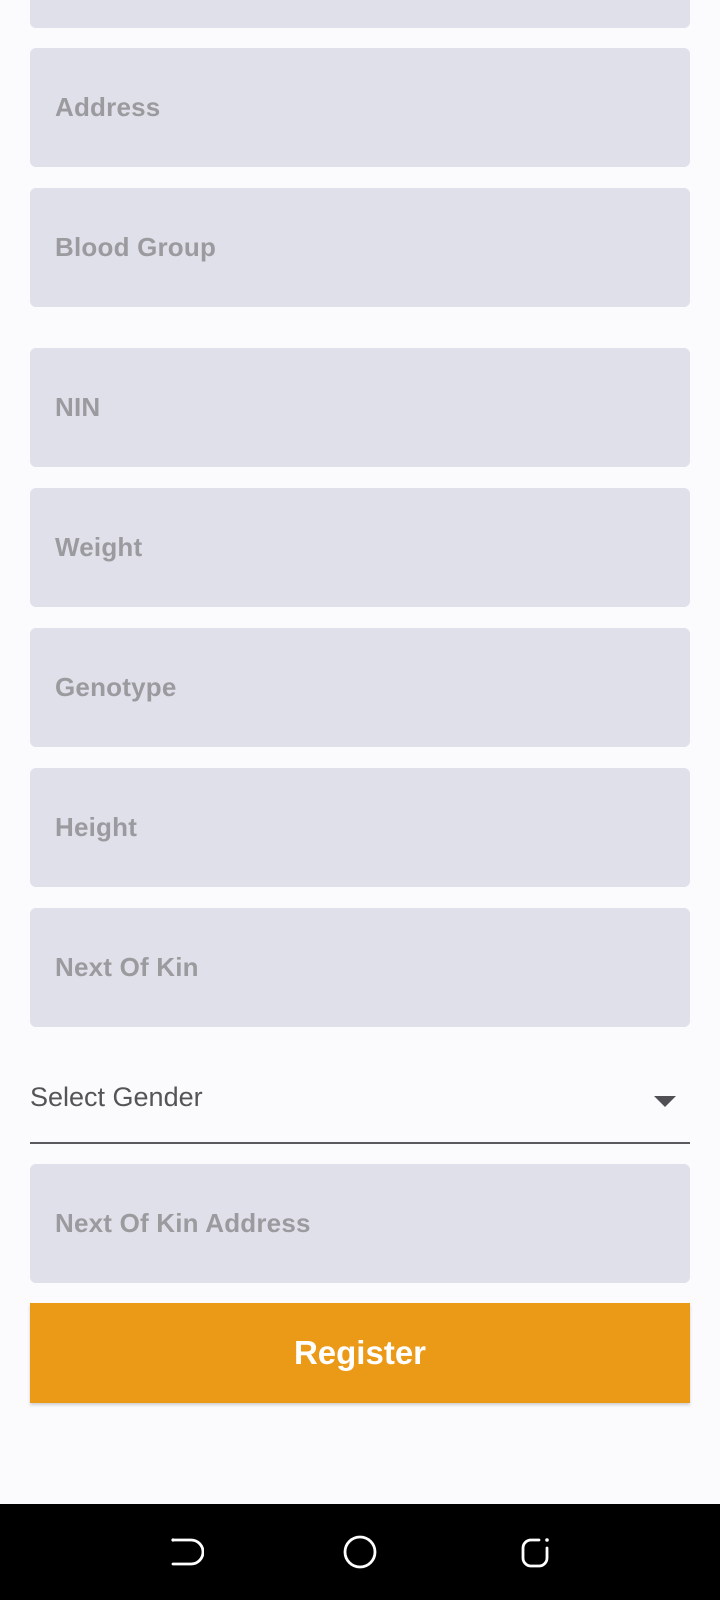  Describe the element at coordinates (360, 1353) in the screenshot. I see `register-button: Register` at that location.